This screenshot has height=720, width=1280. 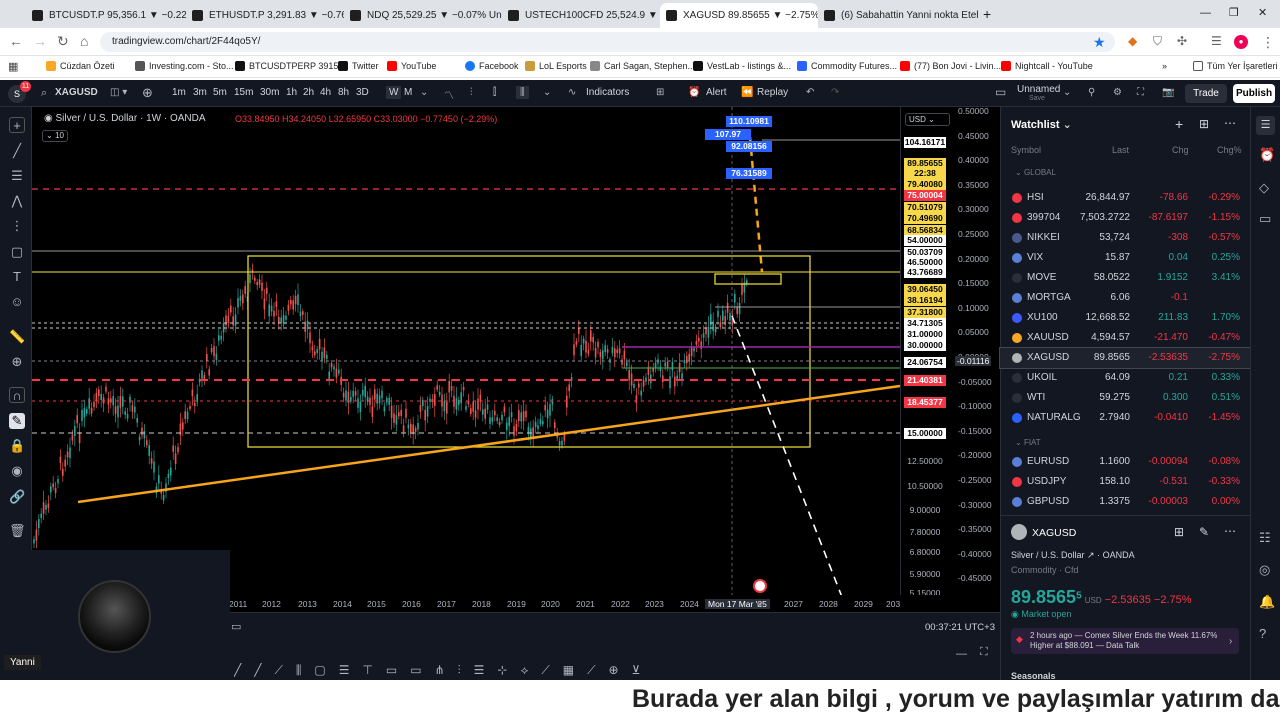 I want to click on bookmark-star-icon: ★, so click(x=1099, y=42).